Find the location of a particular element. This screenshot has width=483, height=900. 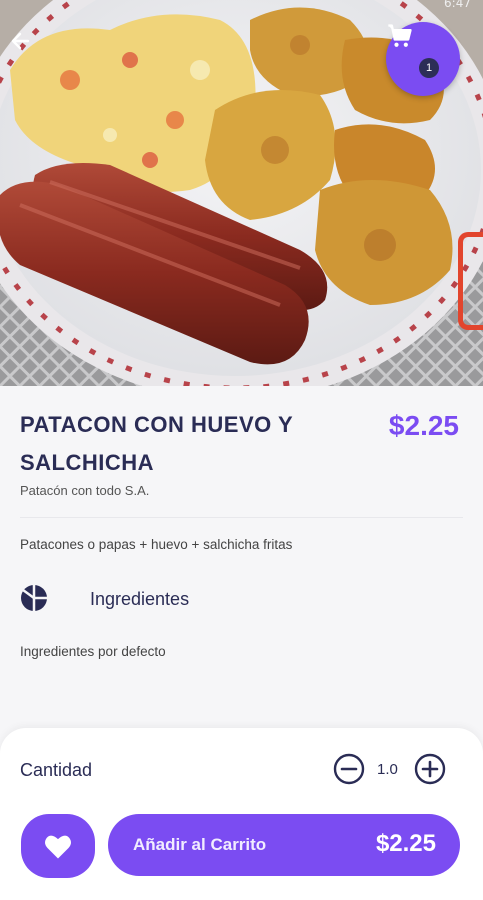

ingredients-label: Ingredientes is located at coordinates (139, 599).